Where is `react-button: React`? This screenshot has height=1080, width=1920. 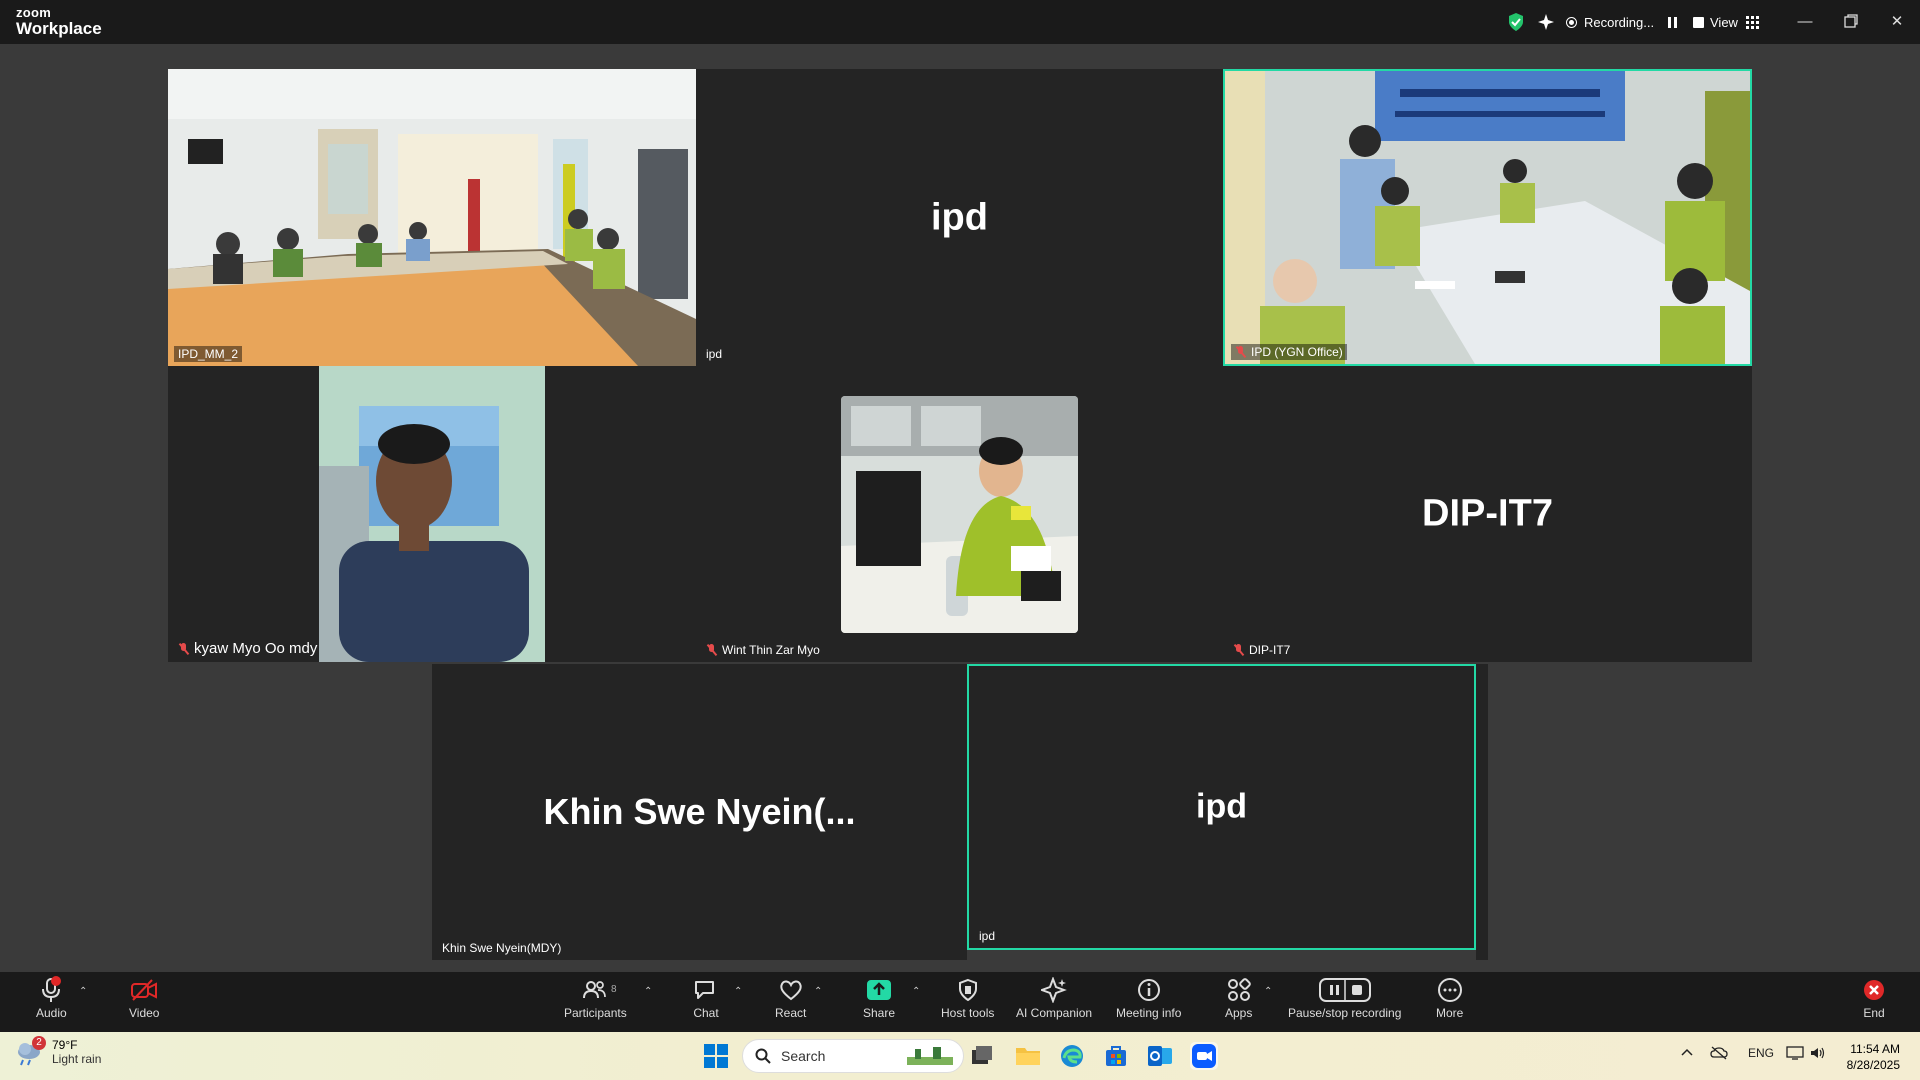 react-button: React is located at coordinates (790, 998).